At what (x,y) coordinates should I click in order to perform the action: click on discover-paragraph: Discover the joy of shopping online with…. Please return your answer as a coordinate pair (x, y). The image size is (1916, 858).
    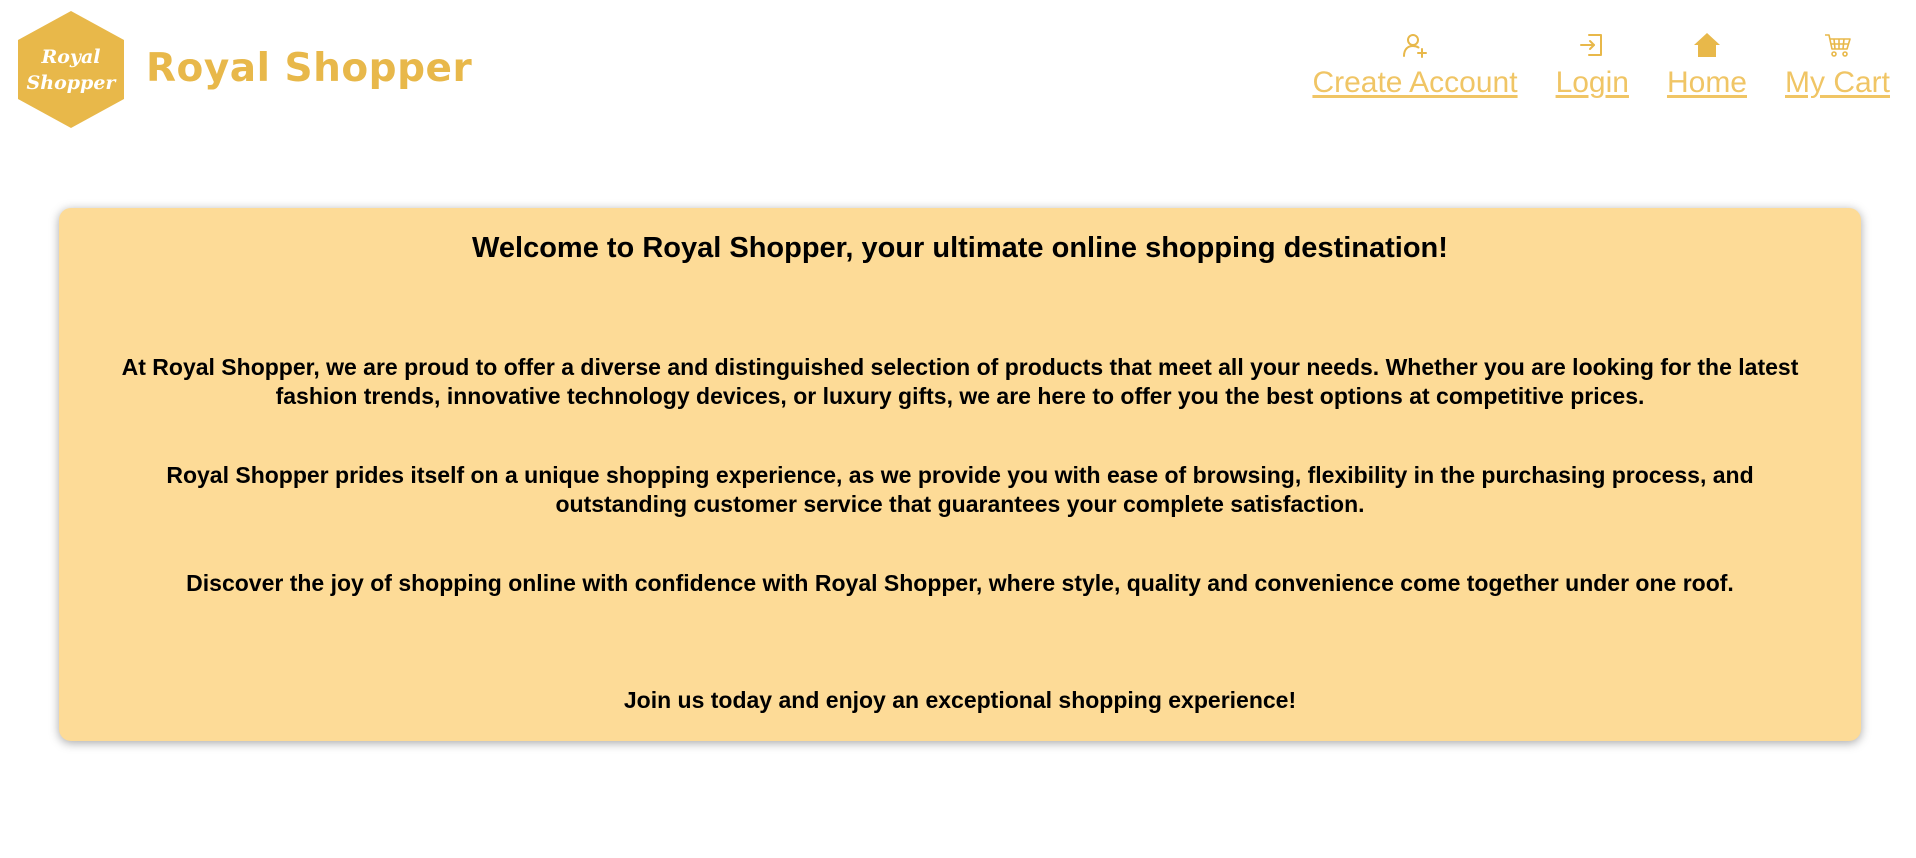
    Looking at the image, I should click on (960, 583).